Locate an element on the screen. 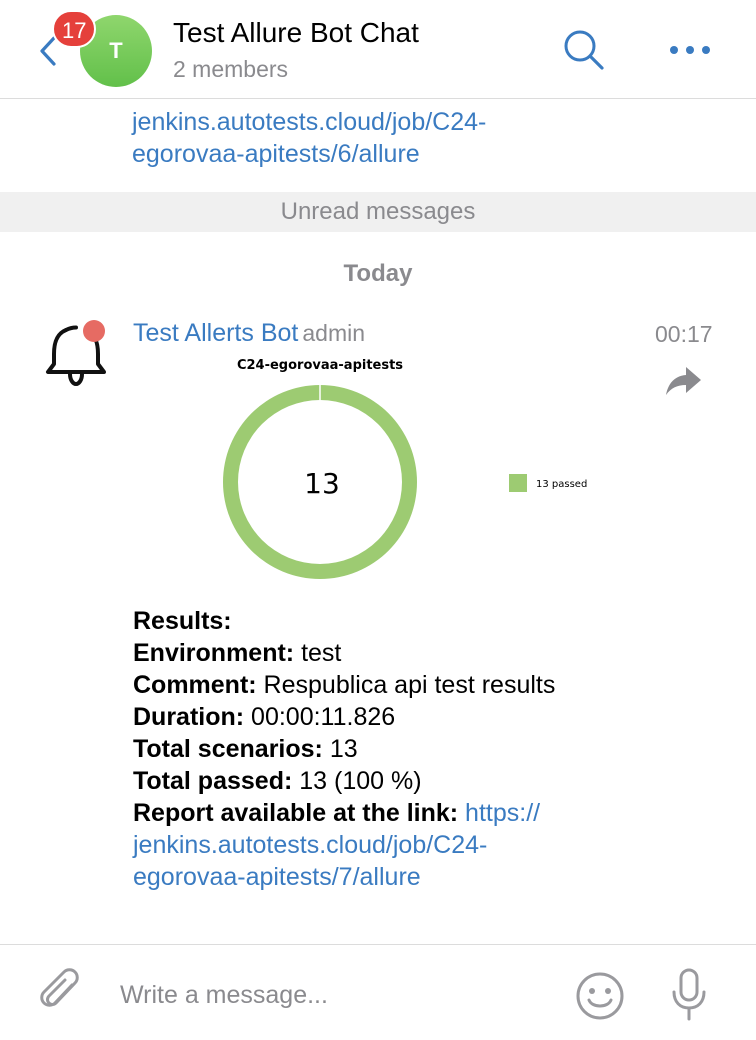  sender-name: Test Allerts Bot is located at coordinates (215, 333).